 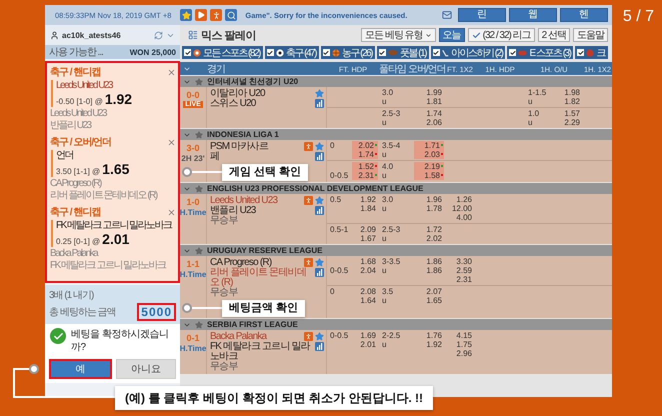 What do you see at coordinates (451, 35) in the screenshot?
I see `today-button: 오늘` at bounding box center [451, 35].